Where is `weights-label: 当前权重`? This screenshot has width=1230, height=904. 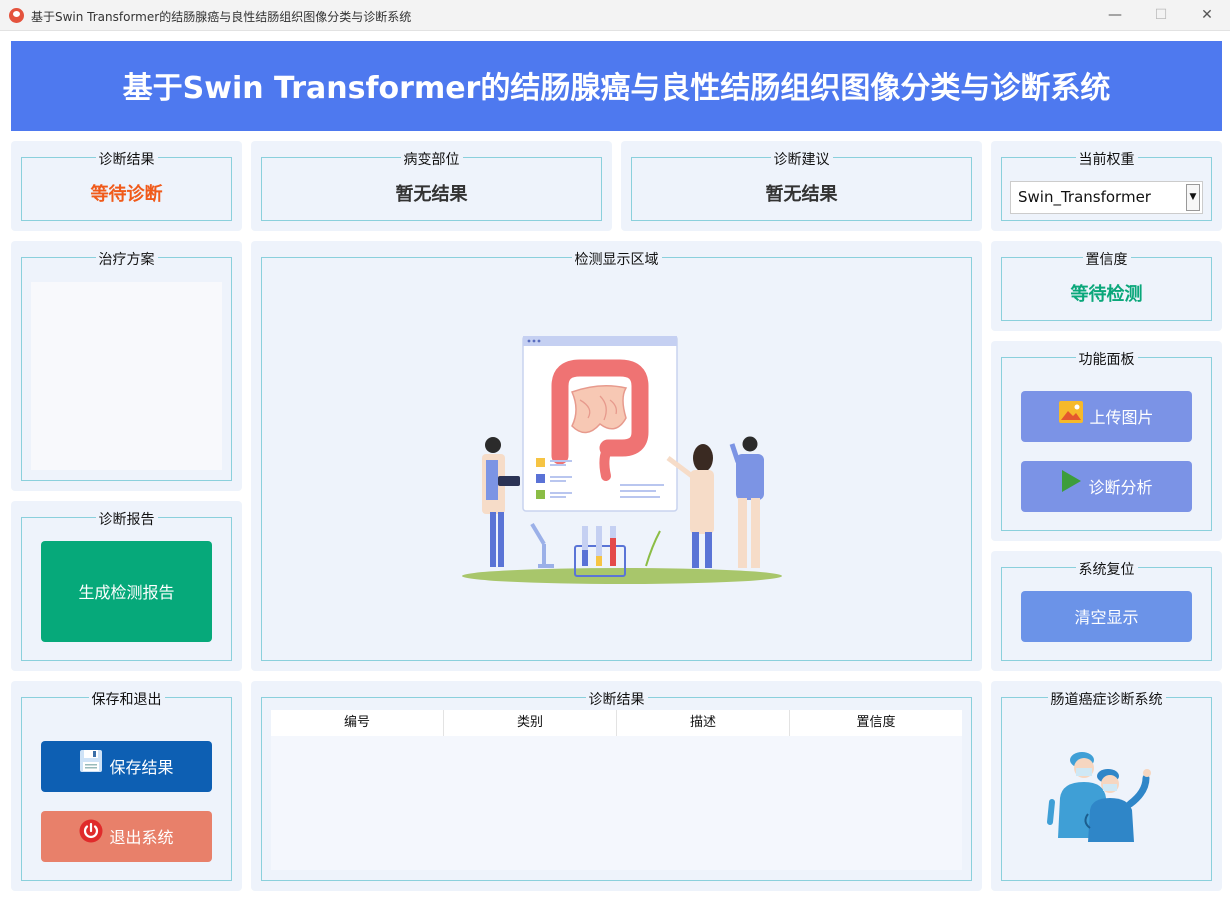 weights-label: 当前权重 is located at coordinates (1106, 160).